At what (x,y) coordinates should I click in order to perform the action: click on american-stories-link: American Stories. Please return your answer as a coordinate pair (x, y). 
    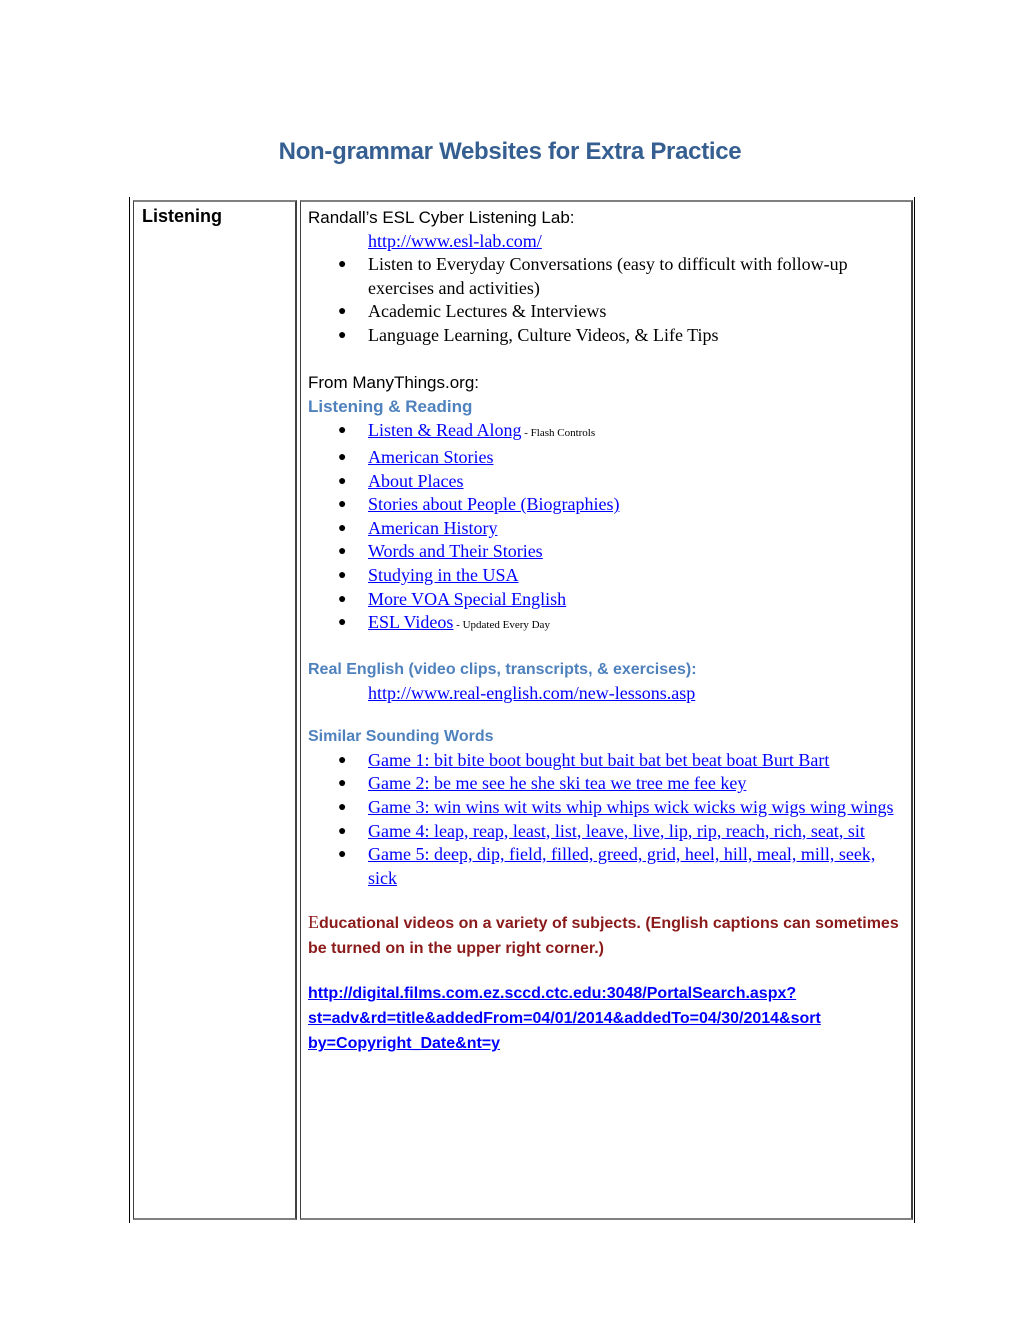
    Looking at the image, I should click on (430, 457).